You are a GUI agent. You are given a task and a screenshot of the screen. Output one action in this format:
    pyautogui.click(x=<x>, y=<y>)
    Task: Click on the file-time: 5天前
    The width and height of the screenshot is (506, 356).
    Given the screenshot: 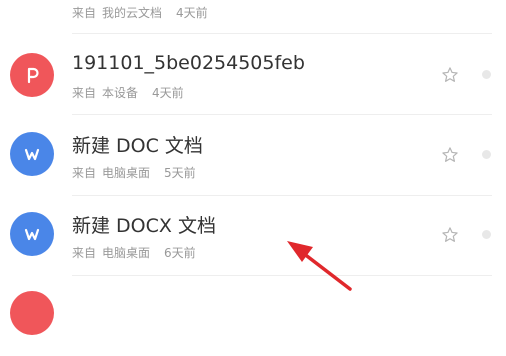 What is the action you would take?
    pyautogui.click(x=180, y=173)
    